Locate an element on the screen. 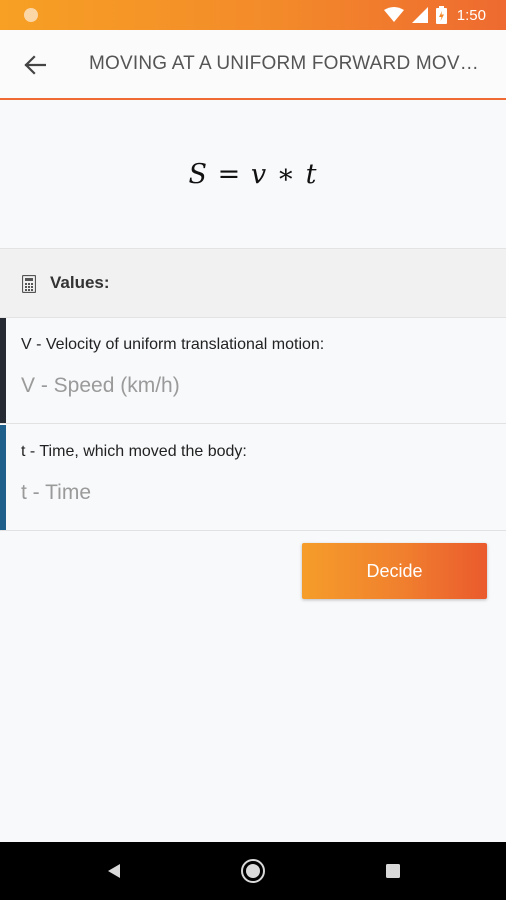 This screenshot has height=900, width=506. back-button is located at coordinates (35, 65).